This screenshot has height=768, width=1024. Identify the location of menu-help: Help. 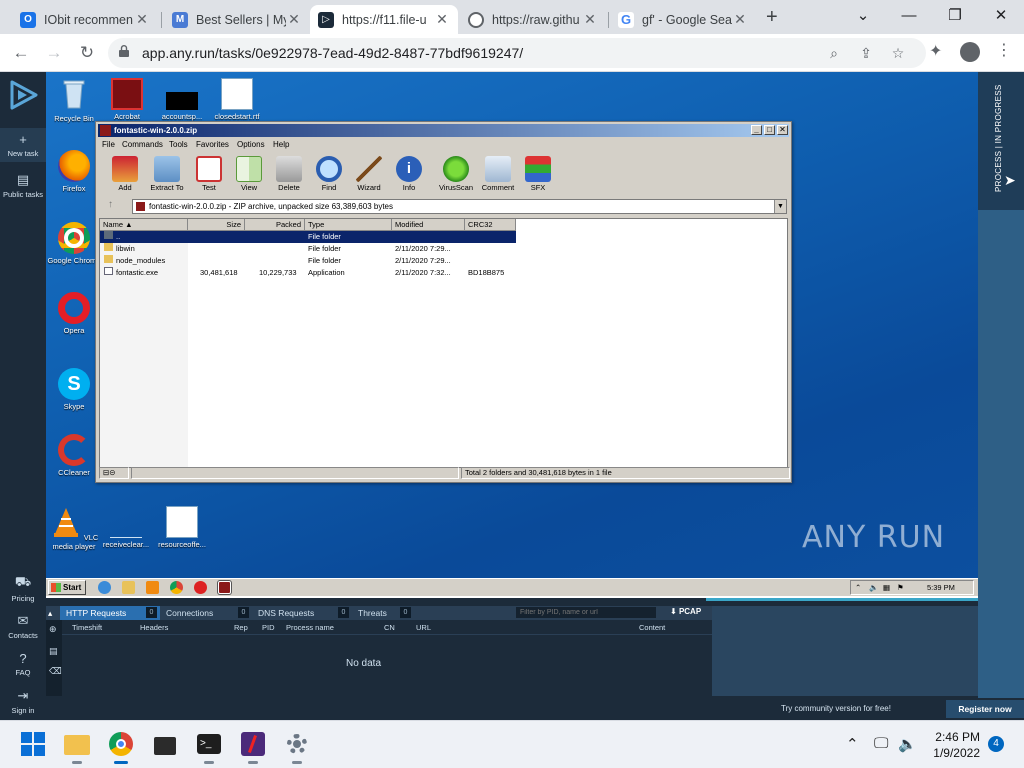
(281, 144).